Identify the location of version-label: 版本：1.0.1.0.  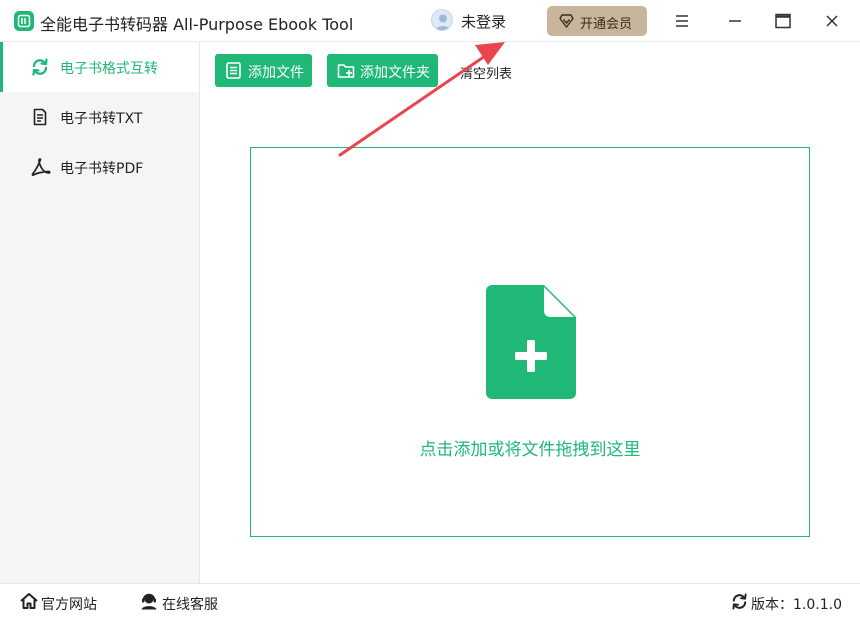
(796, 605).